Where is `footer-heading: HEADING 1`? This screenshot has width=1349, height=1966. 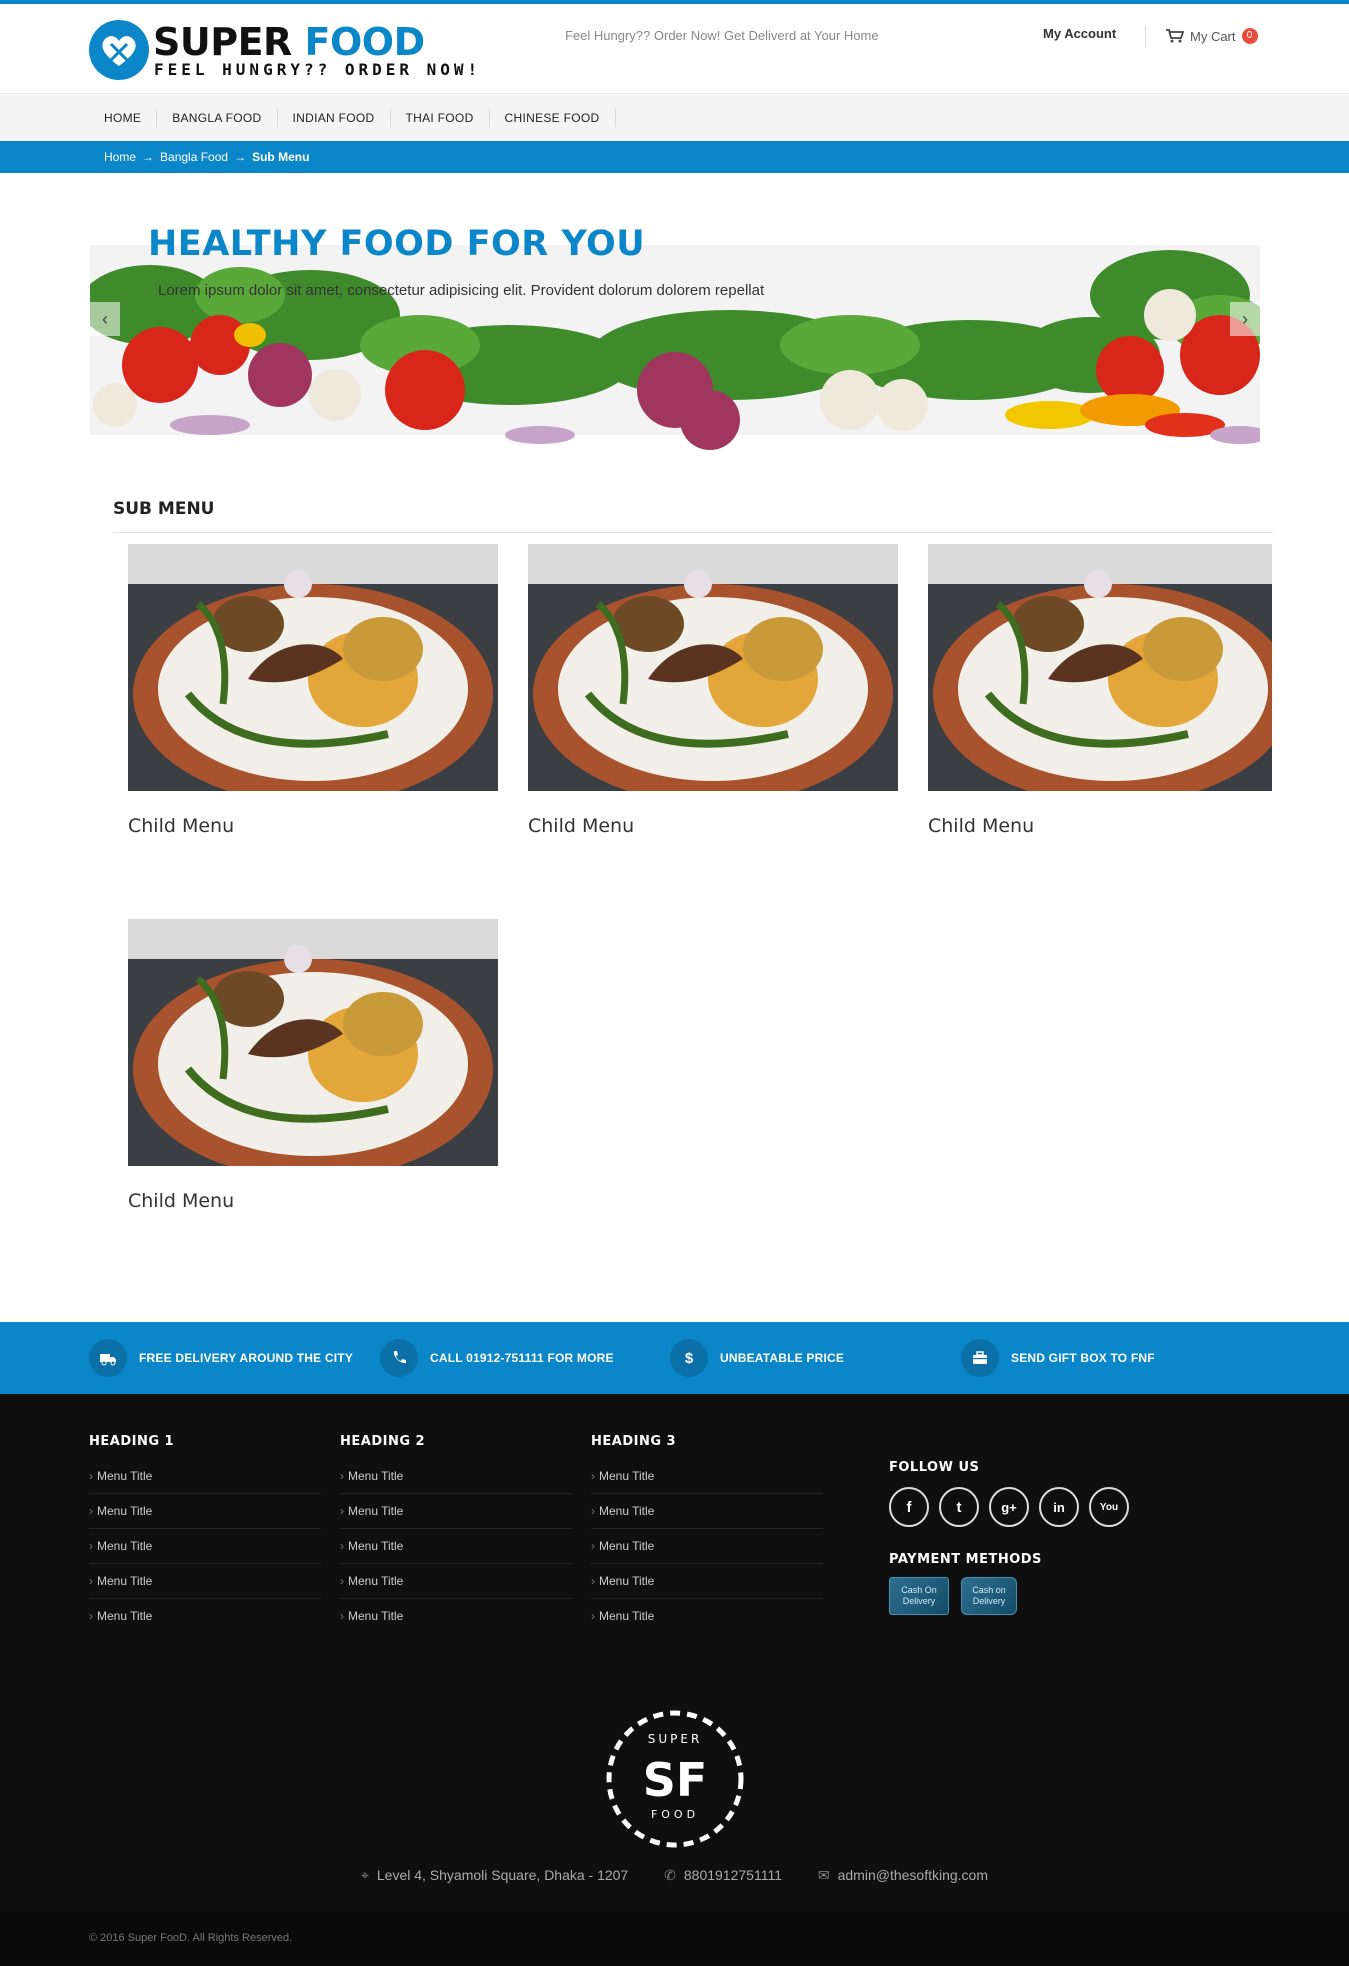 footer-heading: HEADING 1 is located at coordinates (132, 1441).